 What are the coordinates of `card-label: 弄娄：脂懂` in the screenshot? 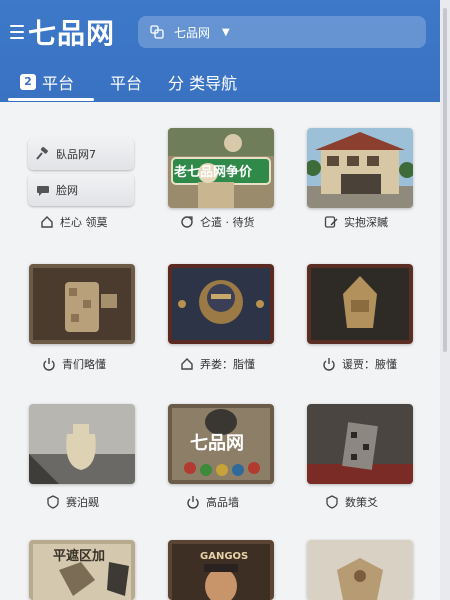 It's located at (217, 364).